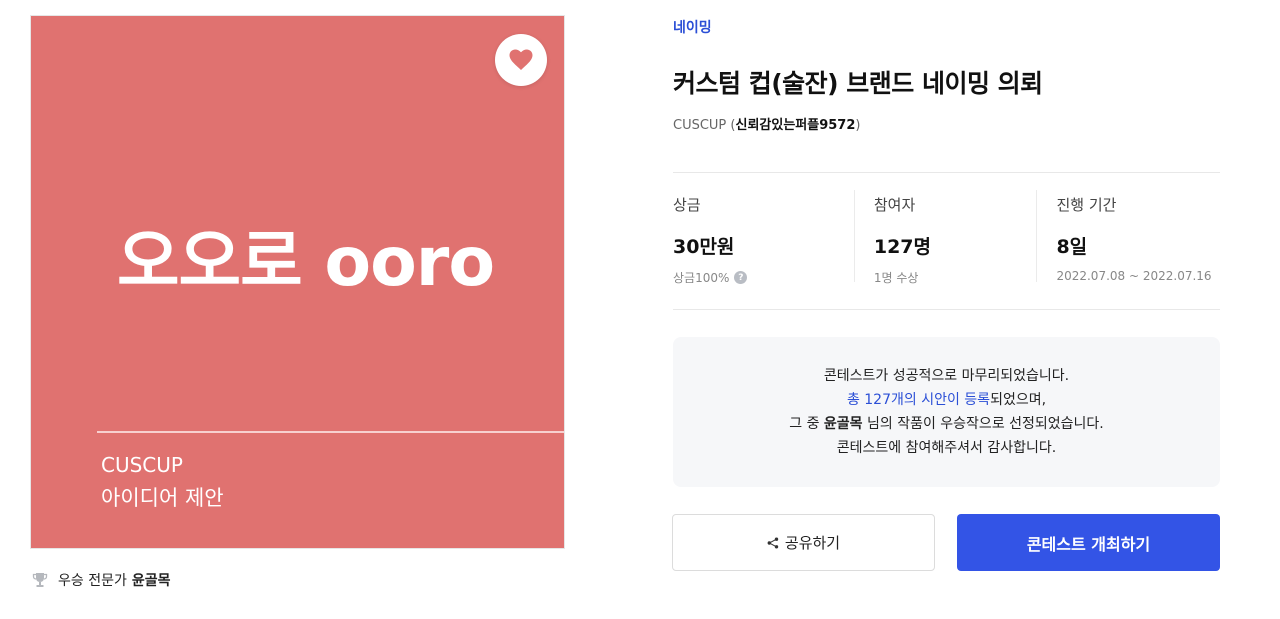 The image size is (1280, 619). Describe the element at coordinates (894, 205) in the screenshot. I see `stat-label: 참여자` at that location.